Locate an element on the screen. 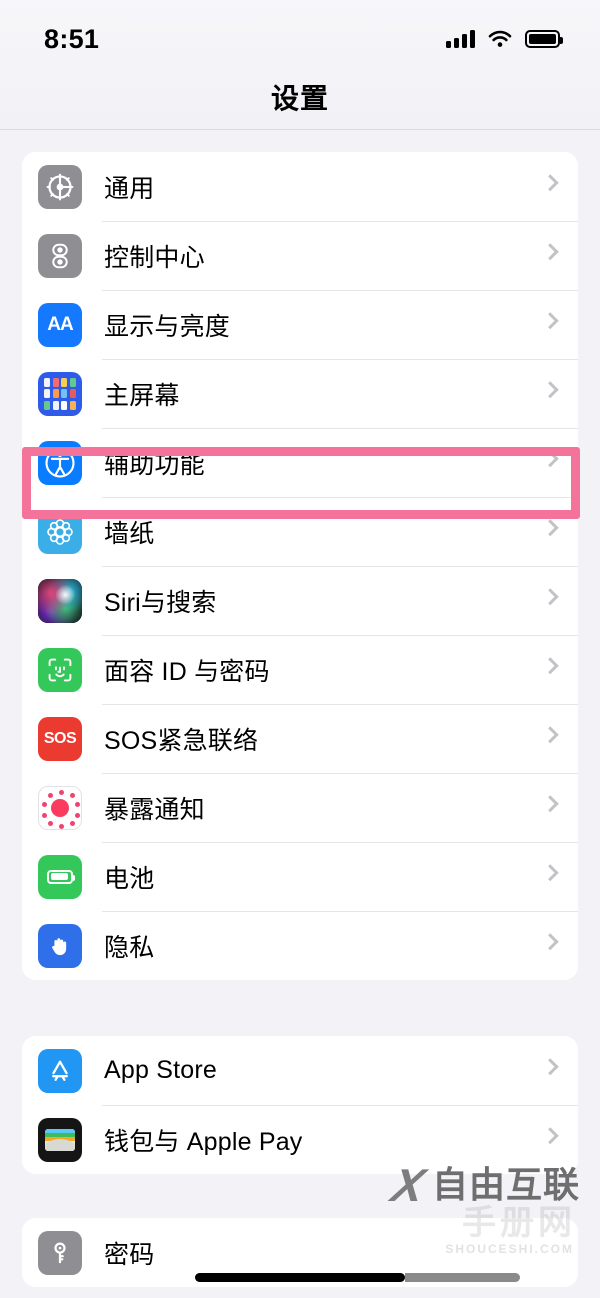 The width and height of the screenshot is (600, 1298). settings-row-sos: SOS SOS紧急联络 is located at coordinates (300, 738).